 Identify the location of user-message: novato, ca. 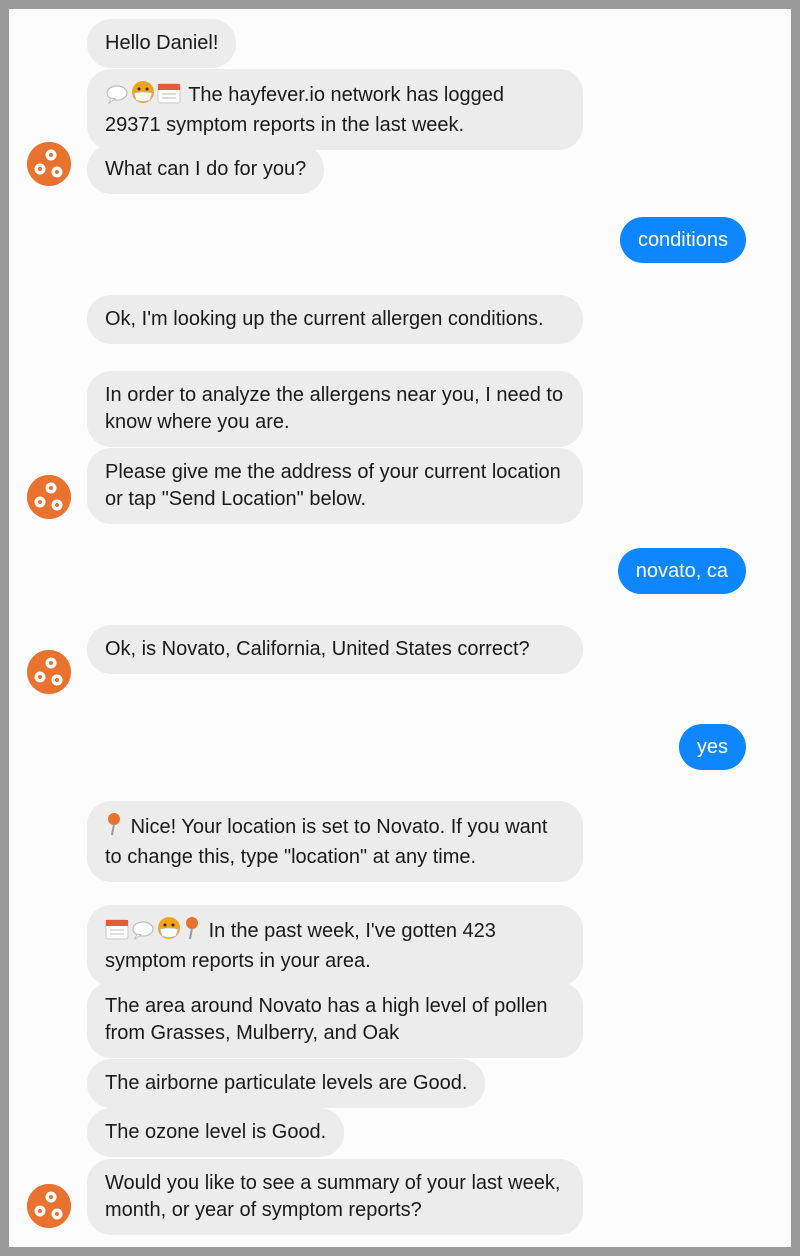
(681, 571).